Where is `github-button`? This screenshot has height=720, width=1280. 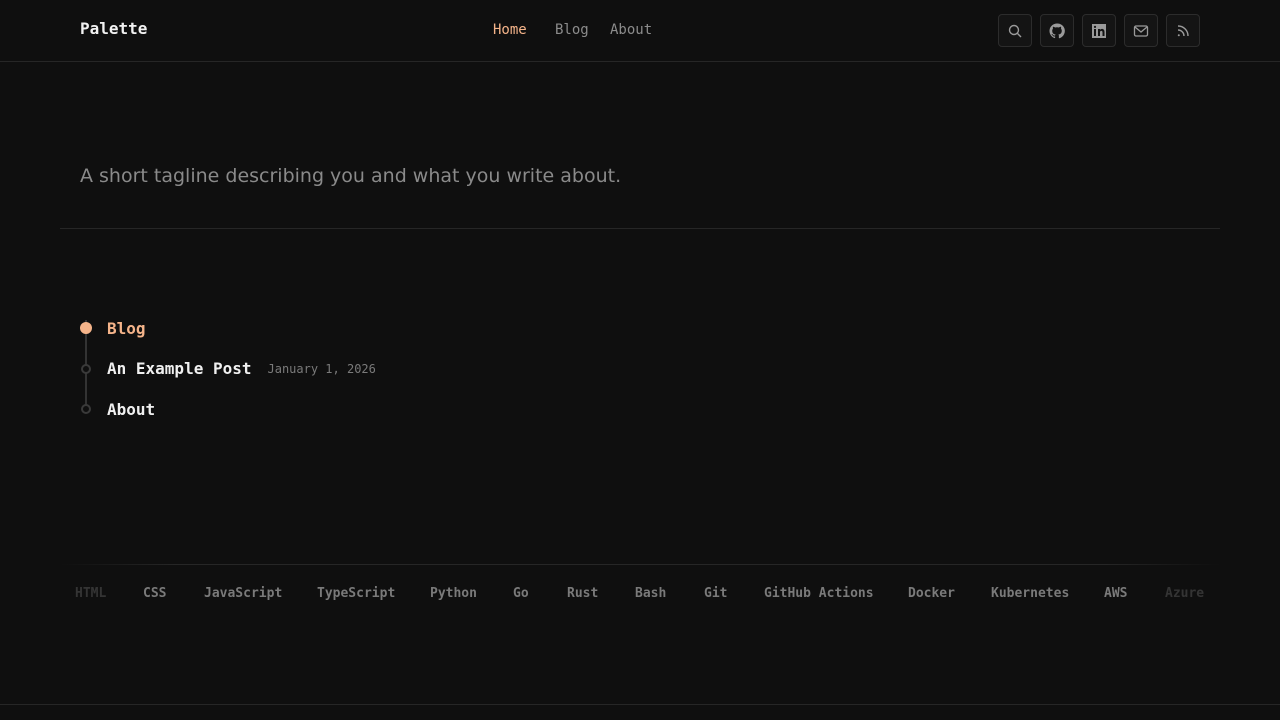 github-button is located at coordinates (1057, 30).